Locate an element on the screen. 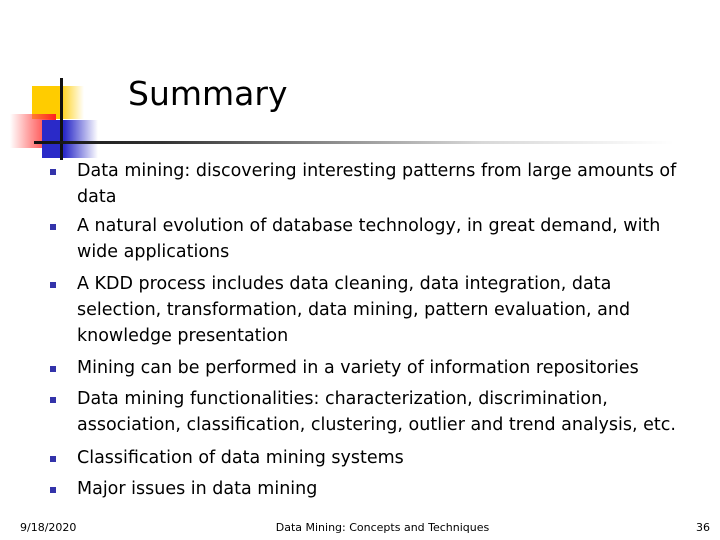  title-underline-rule is located at coordinates (354, 142).